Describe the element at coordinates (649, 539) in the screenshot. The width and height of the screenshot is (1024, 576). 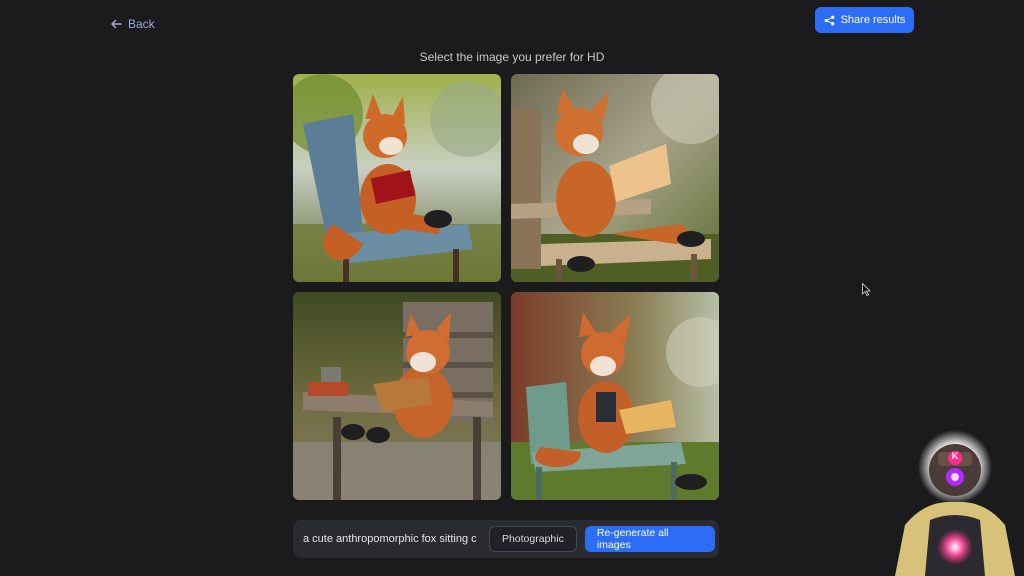
I see `regenerate-all-button: Re-generate all images` at that location.